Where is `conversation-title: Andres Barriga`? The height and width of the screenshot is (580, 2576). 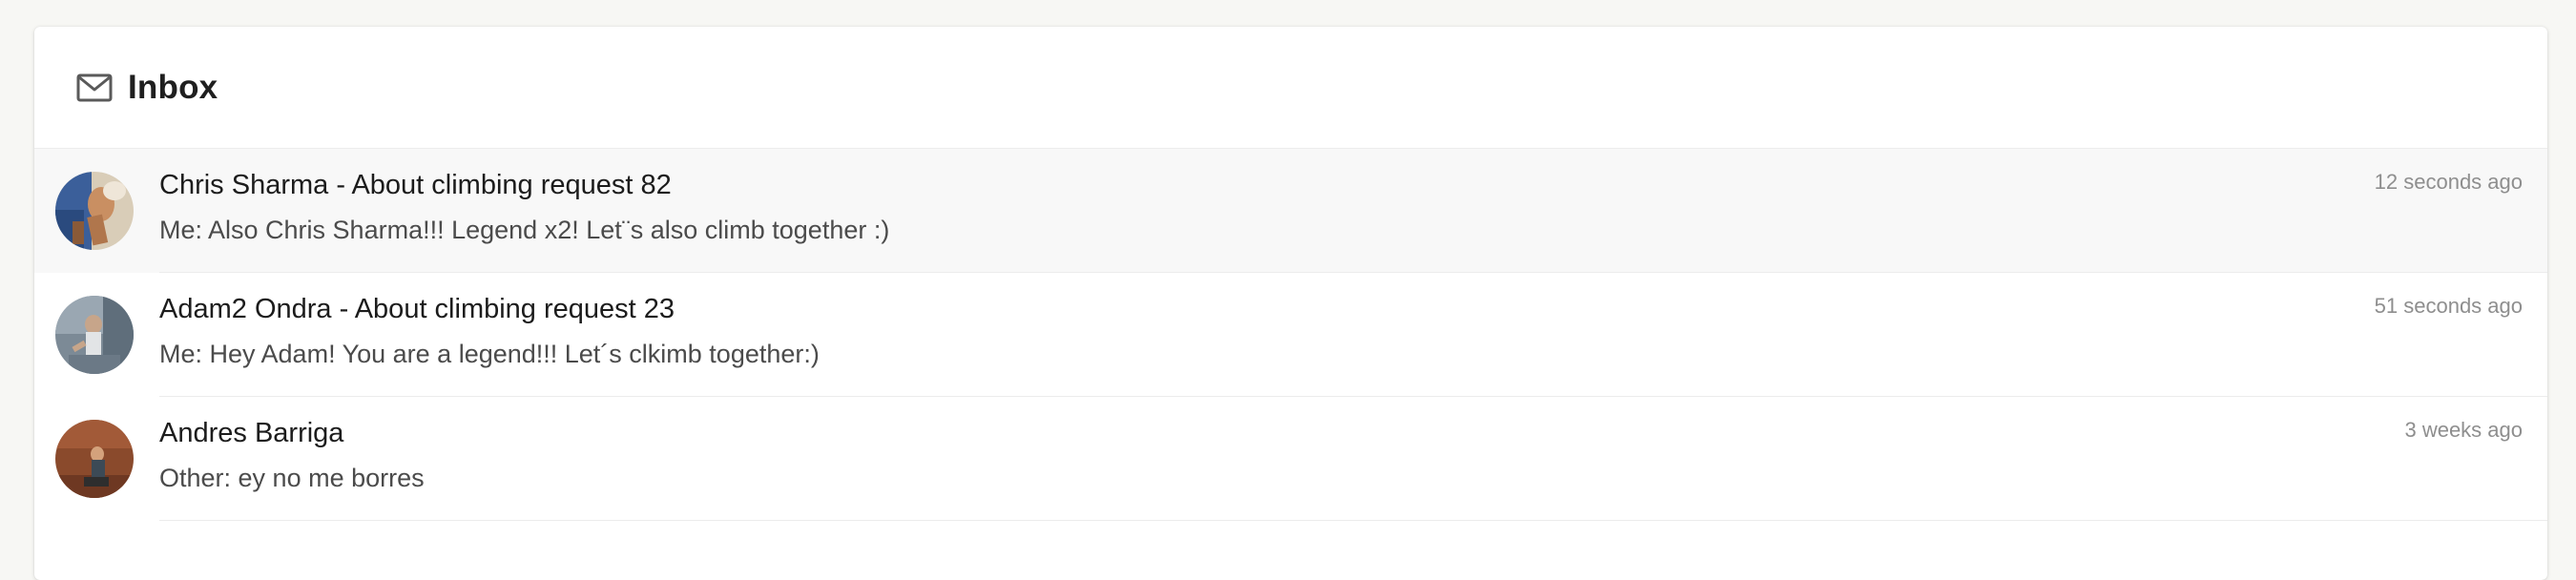 conversation-title: Andres Barriga is located at coordinates (251, 433).